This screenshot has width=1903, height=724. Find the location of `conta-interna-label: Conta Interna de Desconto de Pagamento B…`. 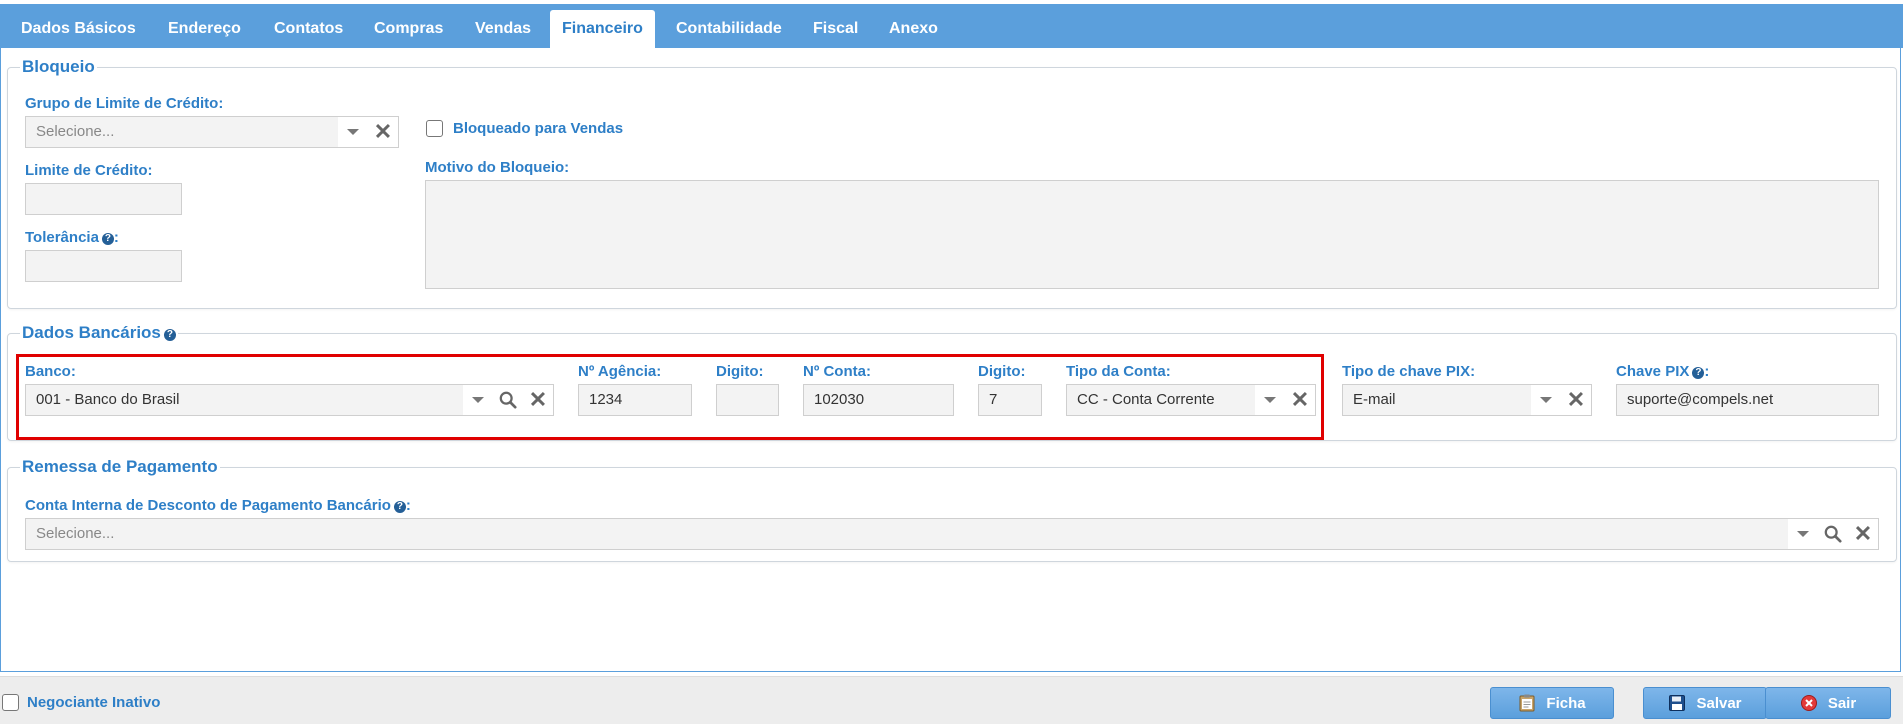

conta-interna-label: Conta Interna de Desconto de Pagamento B… is located at coordinates (218, 505).